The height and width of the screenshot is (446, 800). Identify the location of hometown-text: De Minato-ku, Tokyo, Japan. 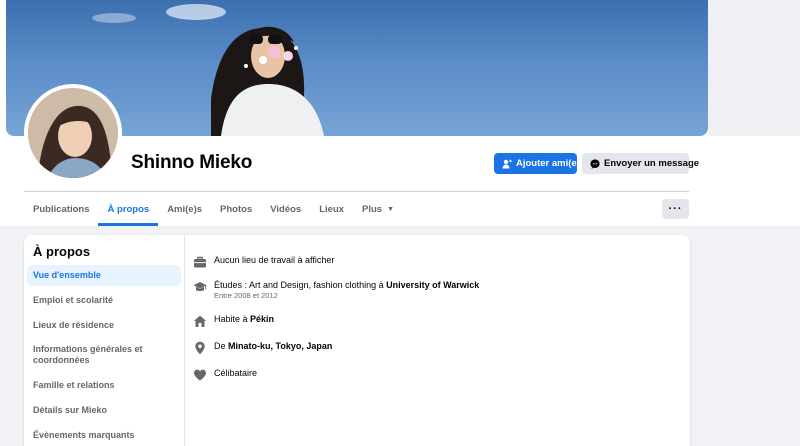
(273, 346).